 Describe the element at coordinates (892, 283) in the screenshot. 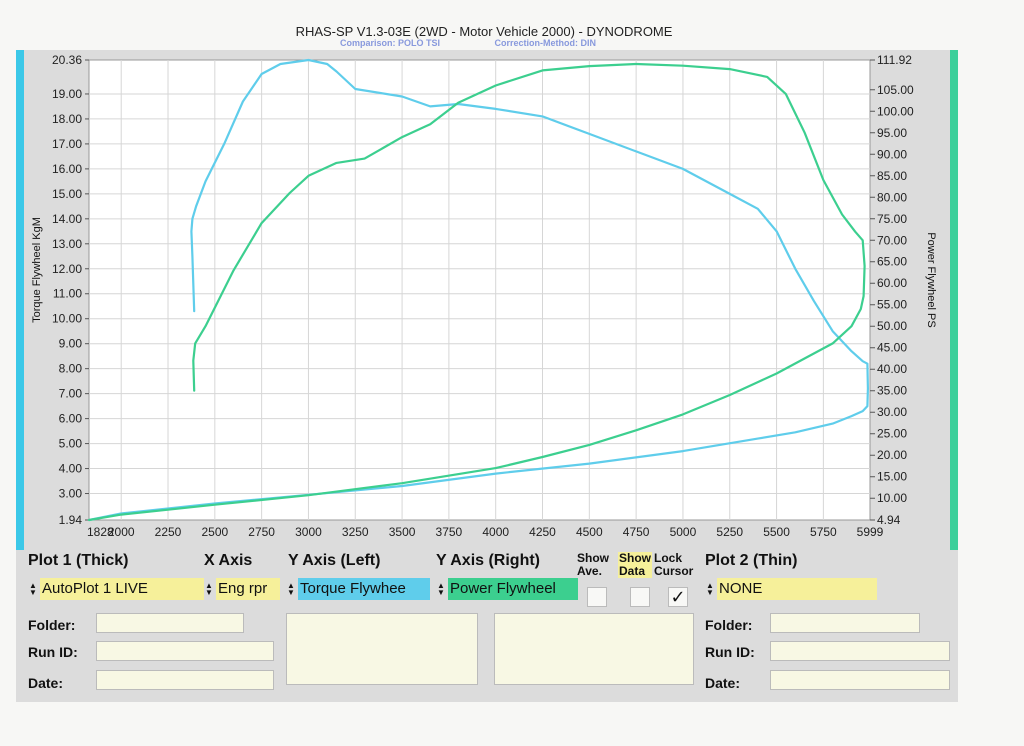

I see `y2-tick-label: 60.00` at that location.